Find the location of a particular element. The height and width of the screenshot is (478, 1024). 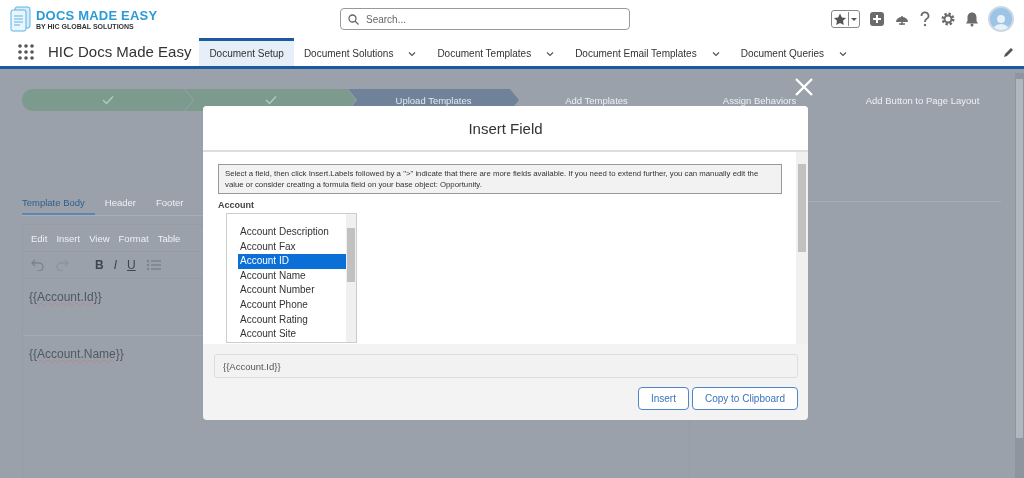

caret-icon is located at coordinates (853, 19).